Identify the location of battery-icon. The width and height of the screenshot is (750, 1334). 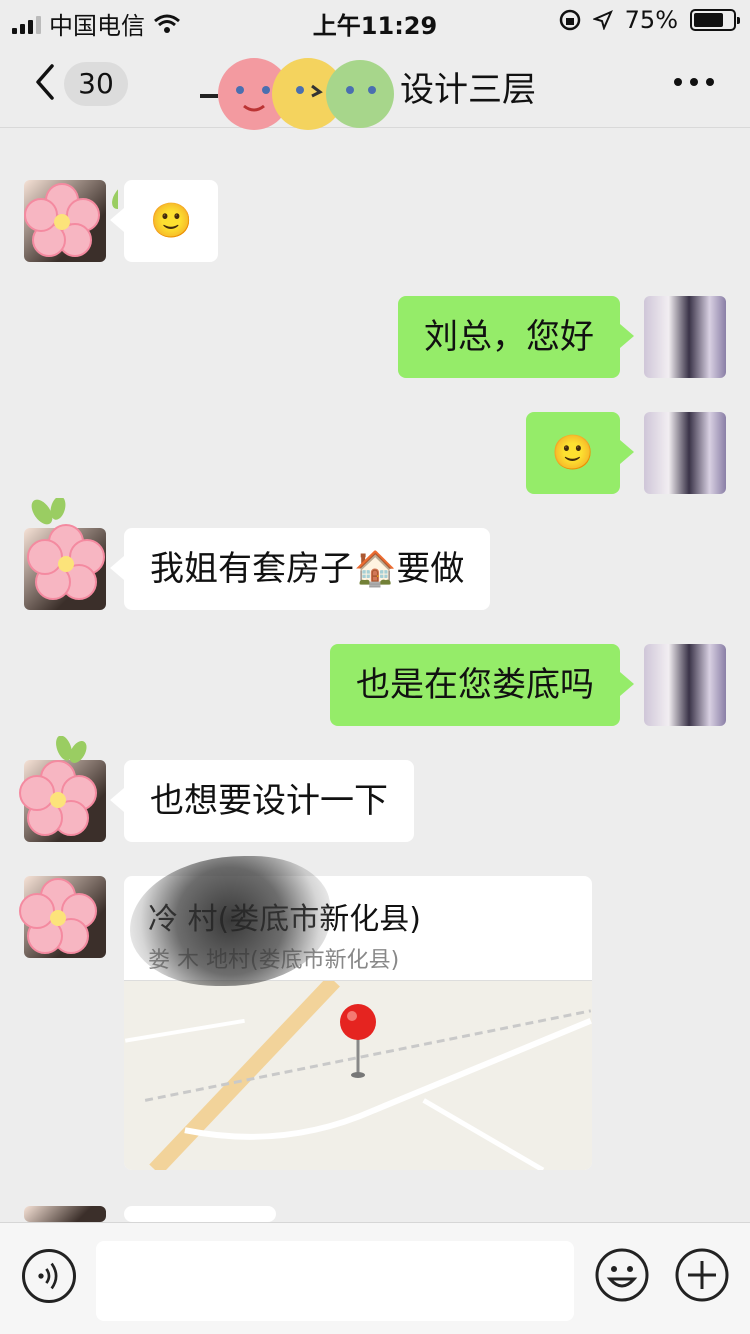
(715, 20).